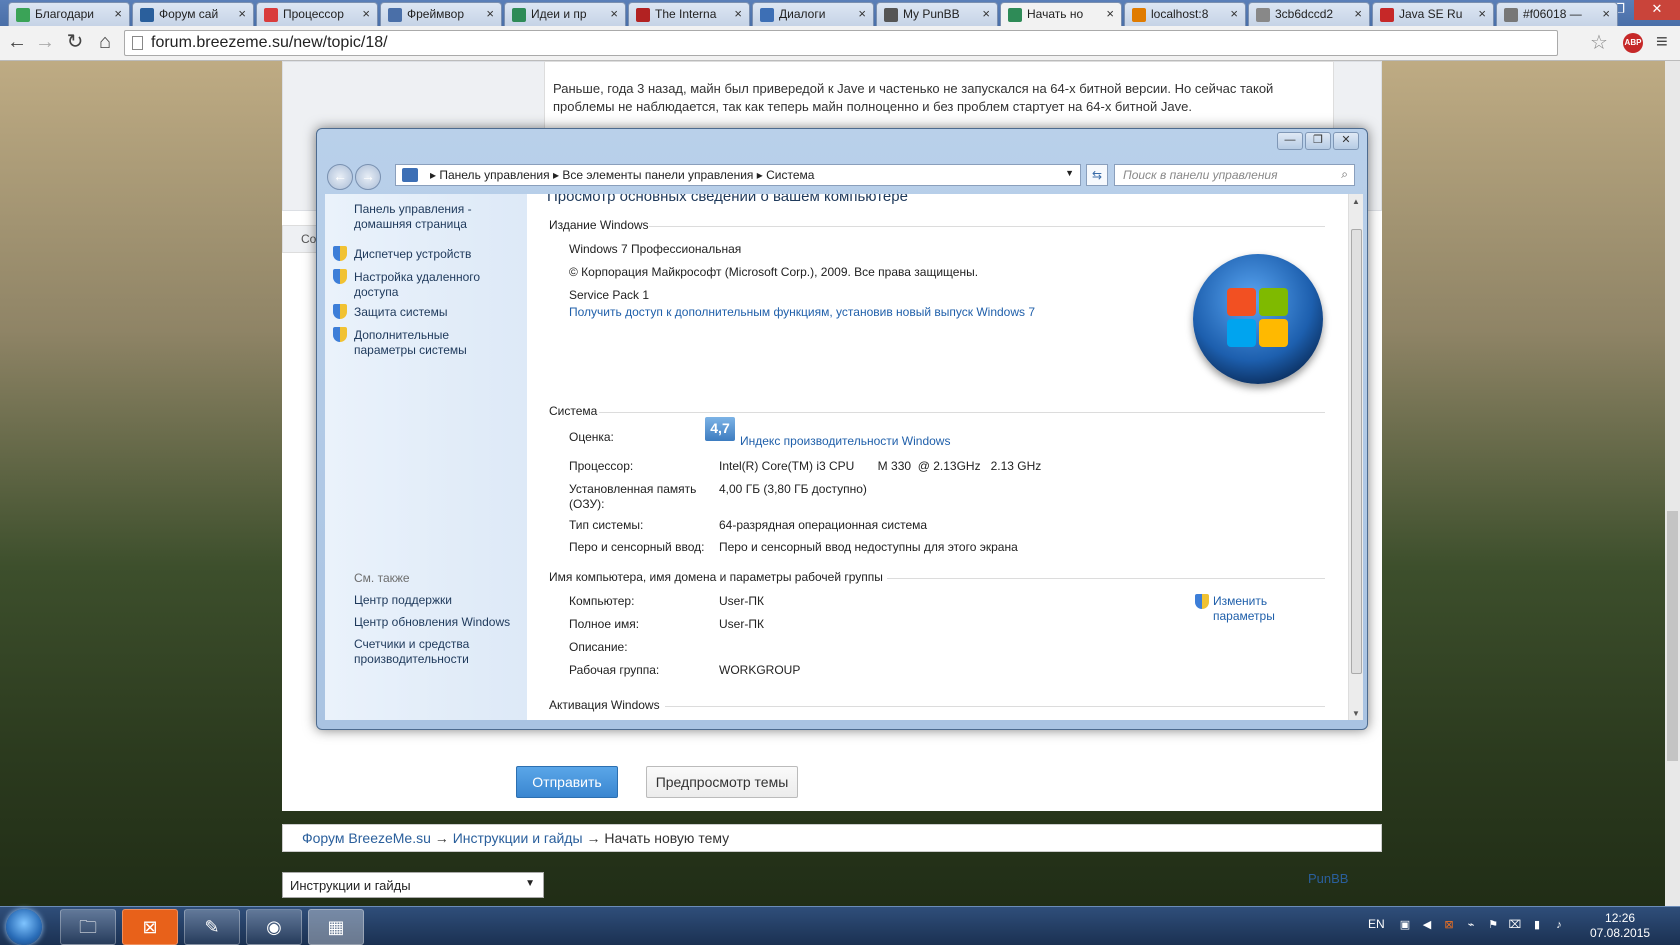 The height and width of the screenshot is (945, 1680). I want to click on address-segment: Система, so click(790, 175).